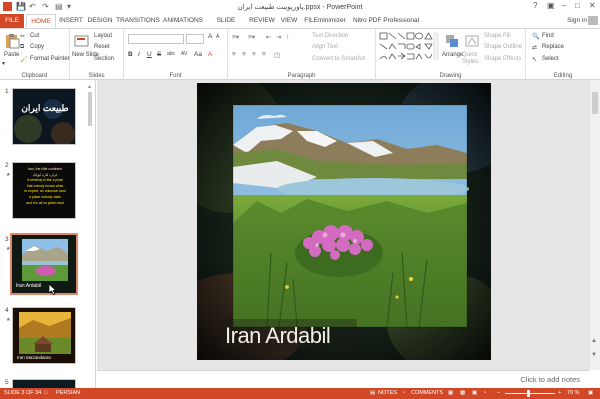 The image size is (600, 399). What do you see at coordinates (462, 393) in the screenshot?
I see `slide-sorter-icon: ▩` at bounding box center [462, 393].